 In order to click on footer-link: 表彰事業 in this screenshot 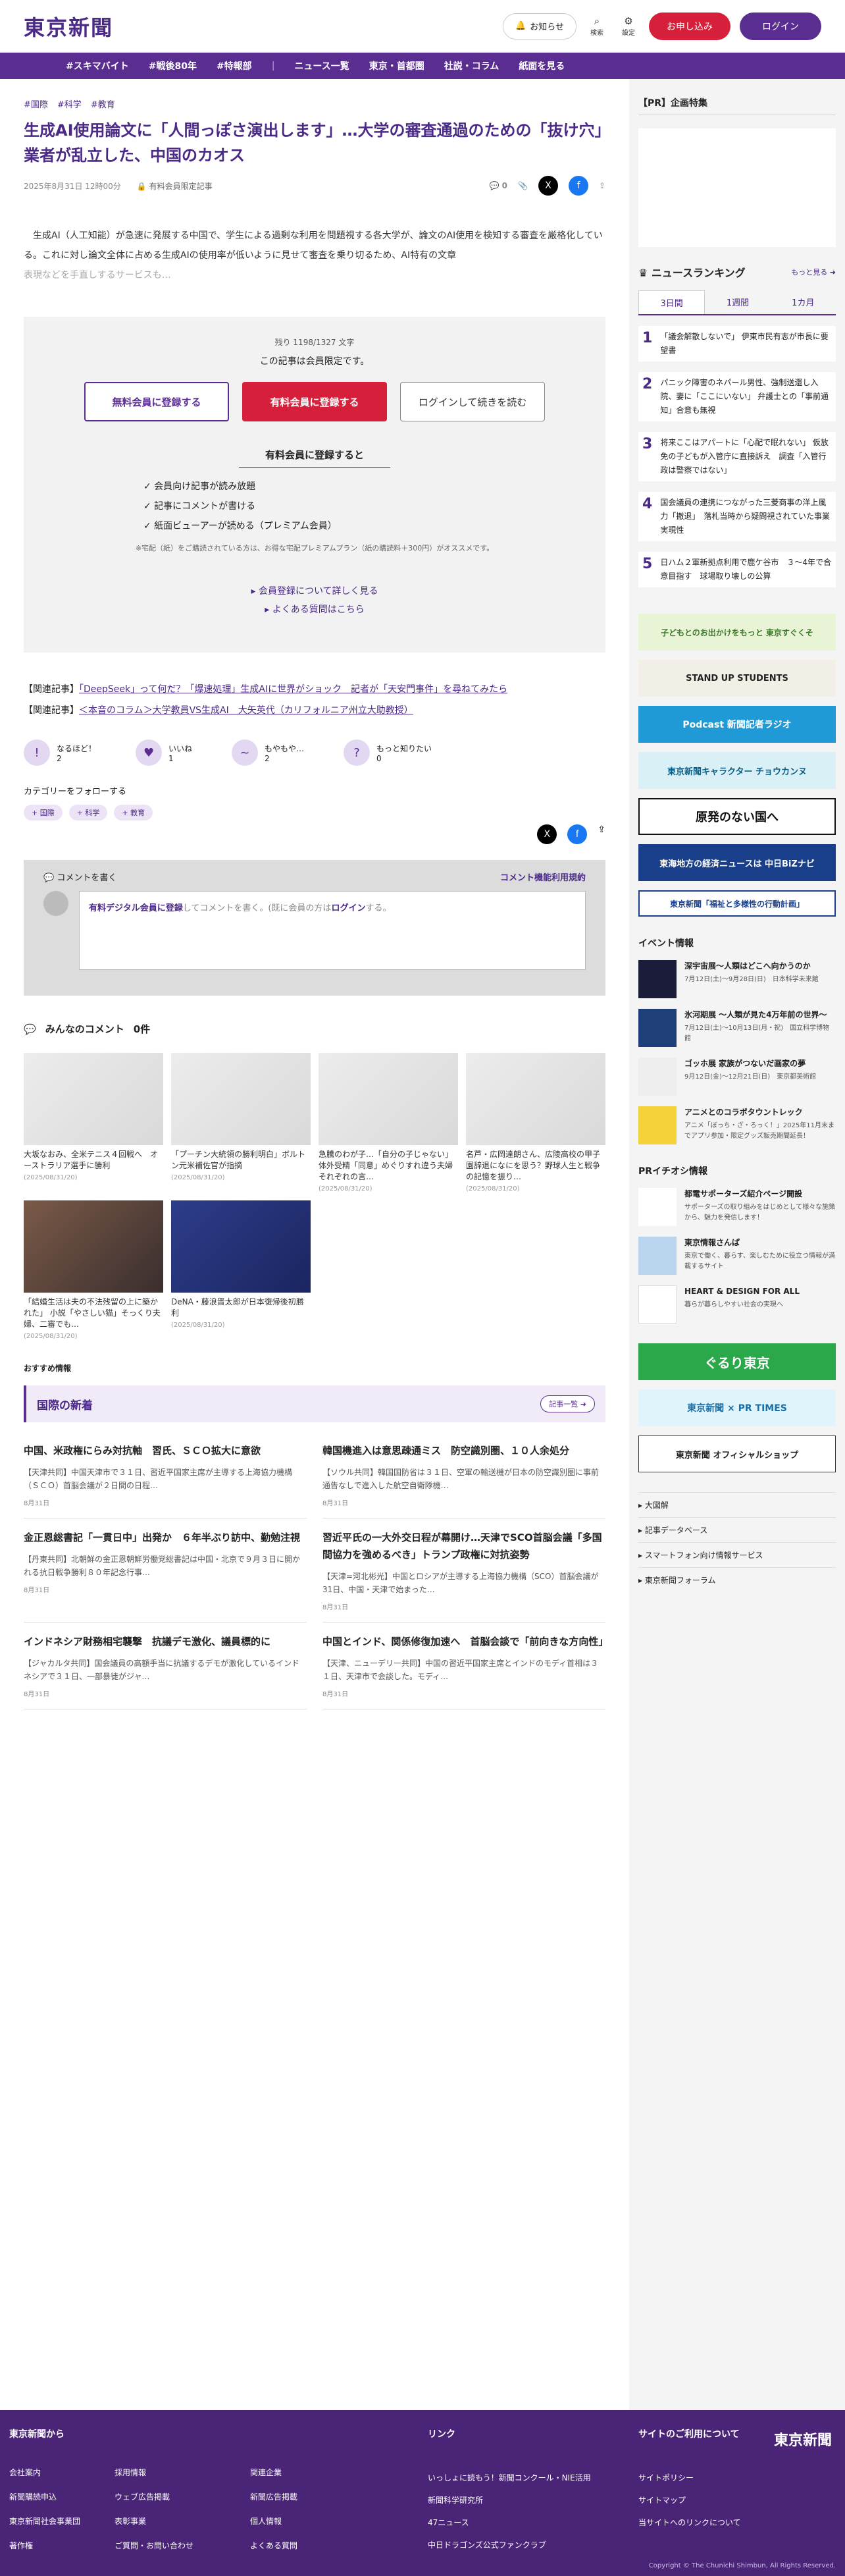, I will do `click(183, 2521)`.